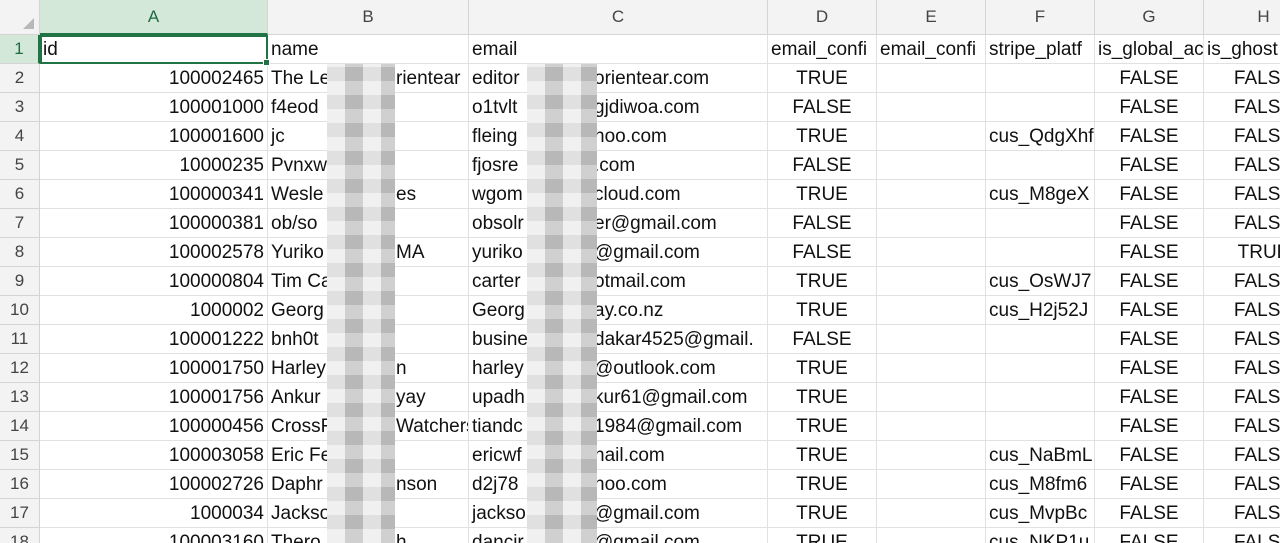 The image size is (1280, 543). Describe the element at coordinates (618, 281) in the screenshot. I see `table-cell: carter otmail.com` at that location.